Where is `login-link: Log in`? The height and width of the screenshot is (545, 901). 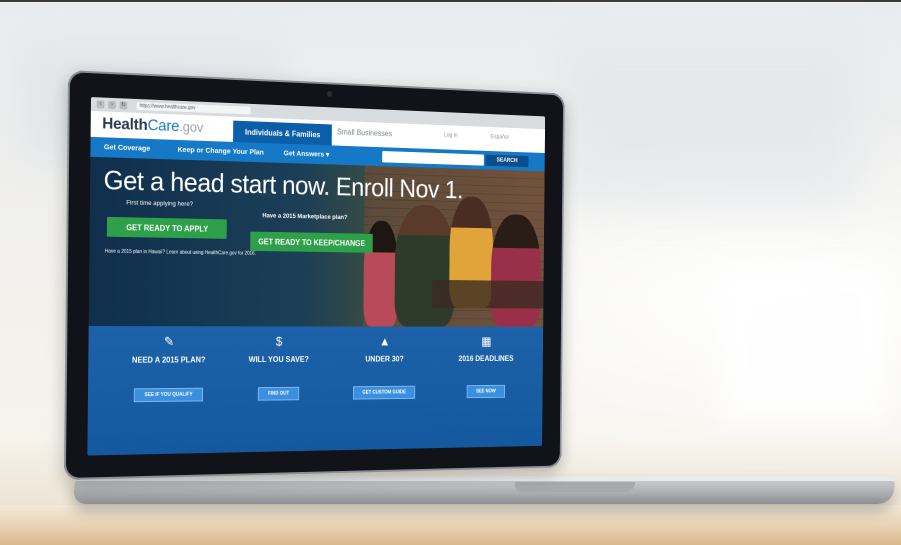
login-link: Log in is located at coordinates (451, 136).